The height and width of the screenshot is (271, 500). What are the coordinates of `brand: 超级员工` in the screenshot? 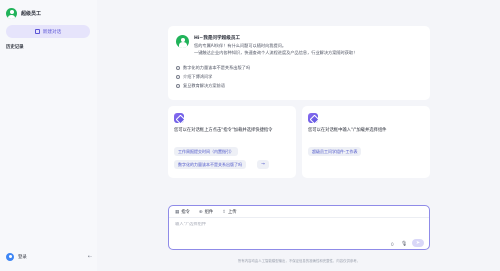 It's located at (23, 13).